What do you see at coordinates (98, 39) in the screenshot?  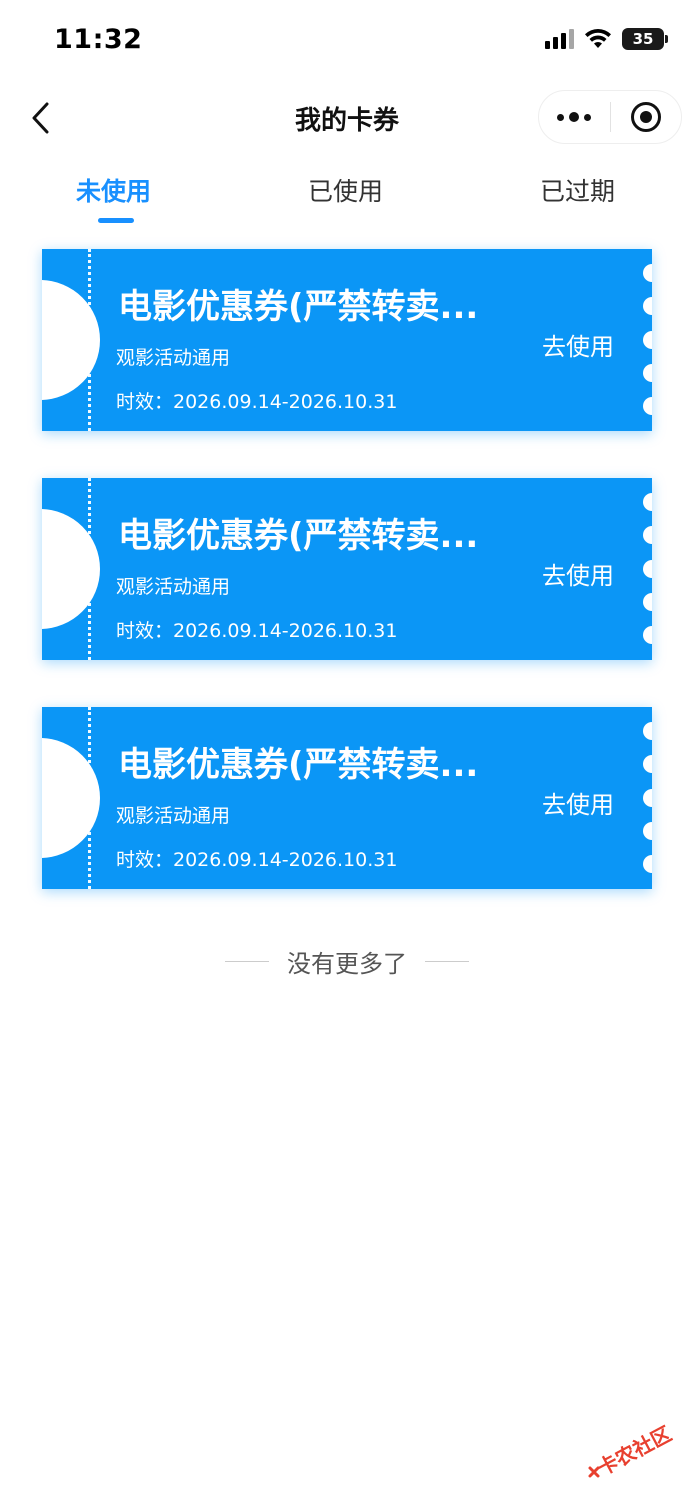 I see `status-time: 11:32` at bounding box center [98, 39].